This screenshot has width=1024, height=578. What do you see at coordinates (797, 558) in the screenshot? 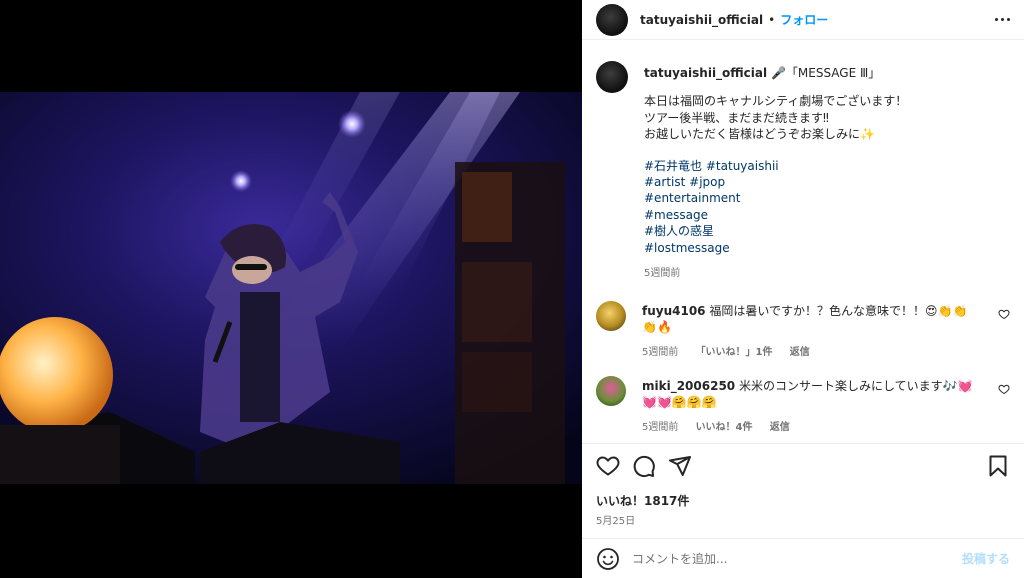
I see `comment-input` at bounding box center [797, 558].